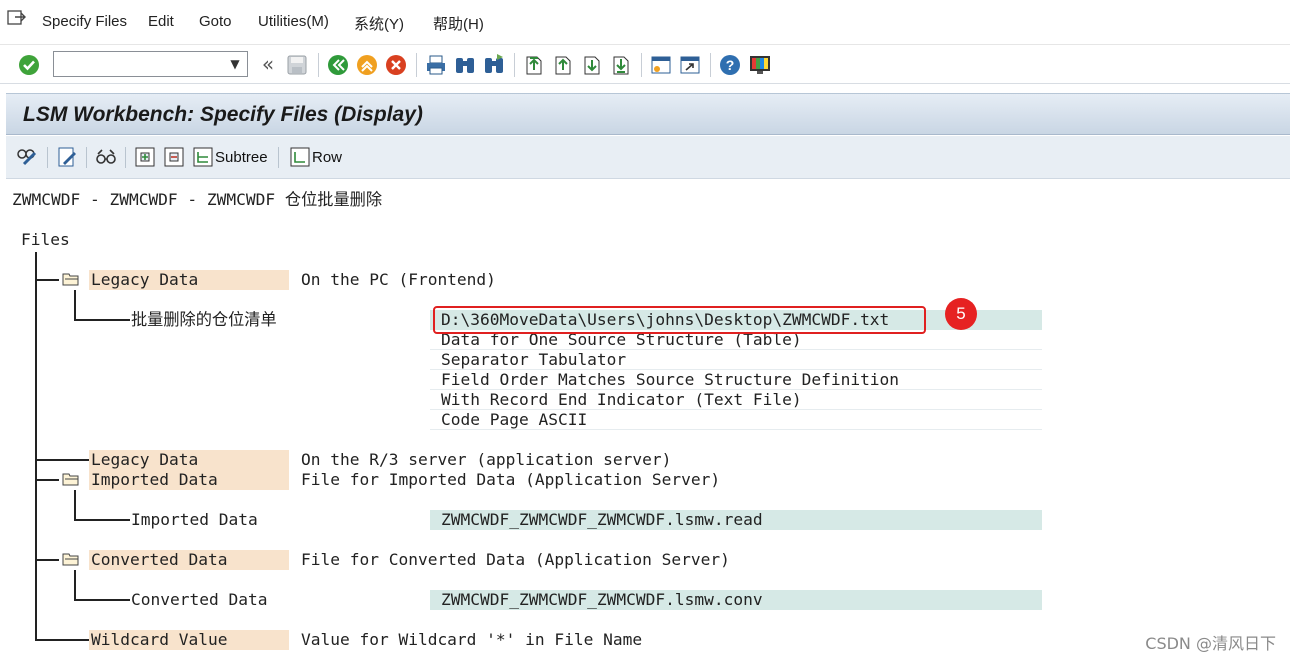  Describe the element at coordinates (563, 65) in the screenshot. I see `previous-page-icon` at that location.